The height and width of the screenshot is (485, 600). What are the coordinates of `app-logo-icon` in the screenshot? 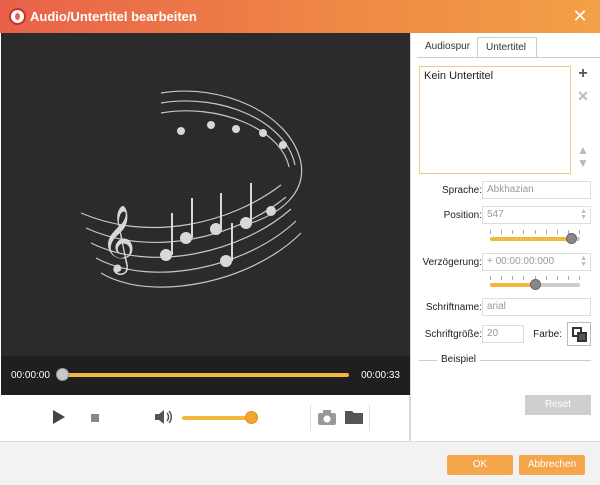 It's located at (17, 16).